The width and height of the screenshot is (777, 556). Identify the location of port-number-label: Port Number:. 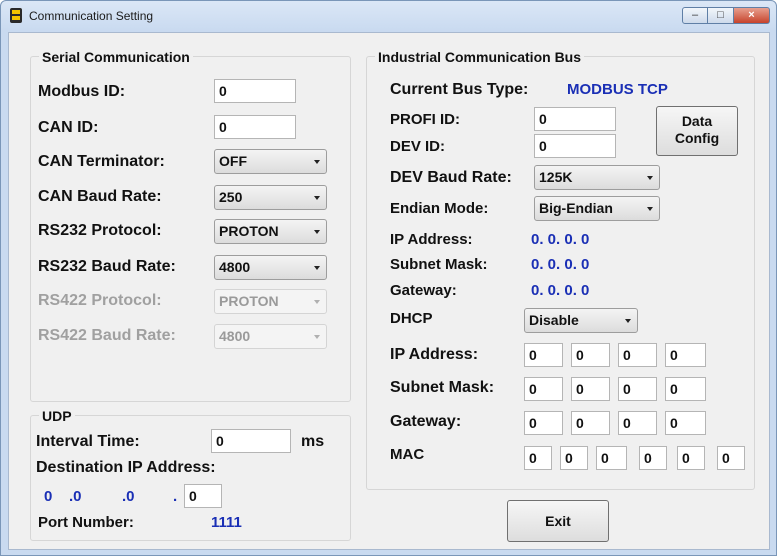
(86, 522).